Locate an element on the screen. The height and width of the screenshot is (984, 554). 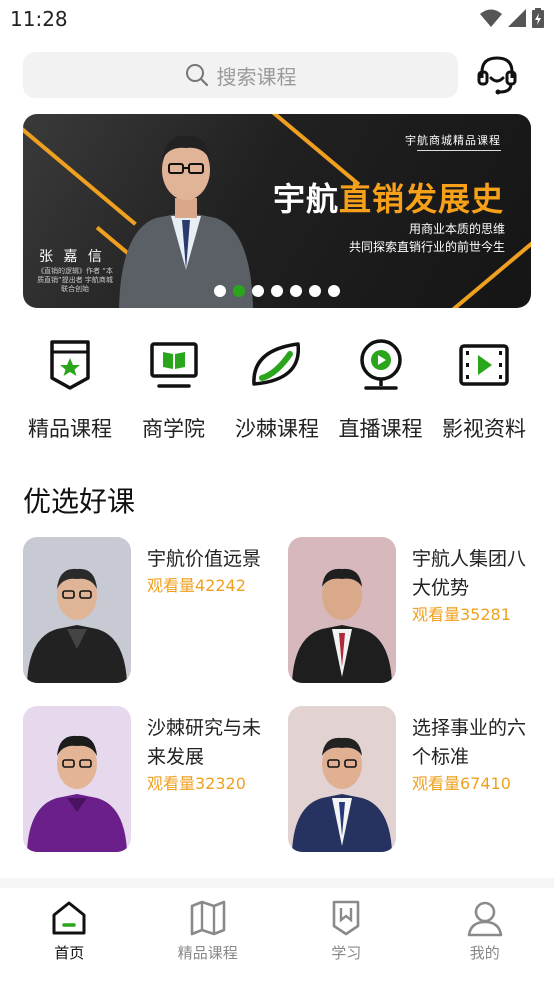
tab-label: 我的 is located at coordinates (484, 953).